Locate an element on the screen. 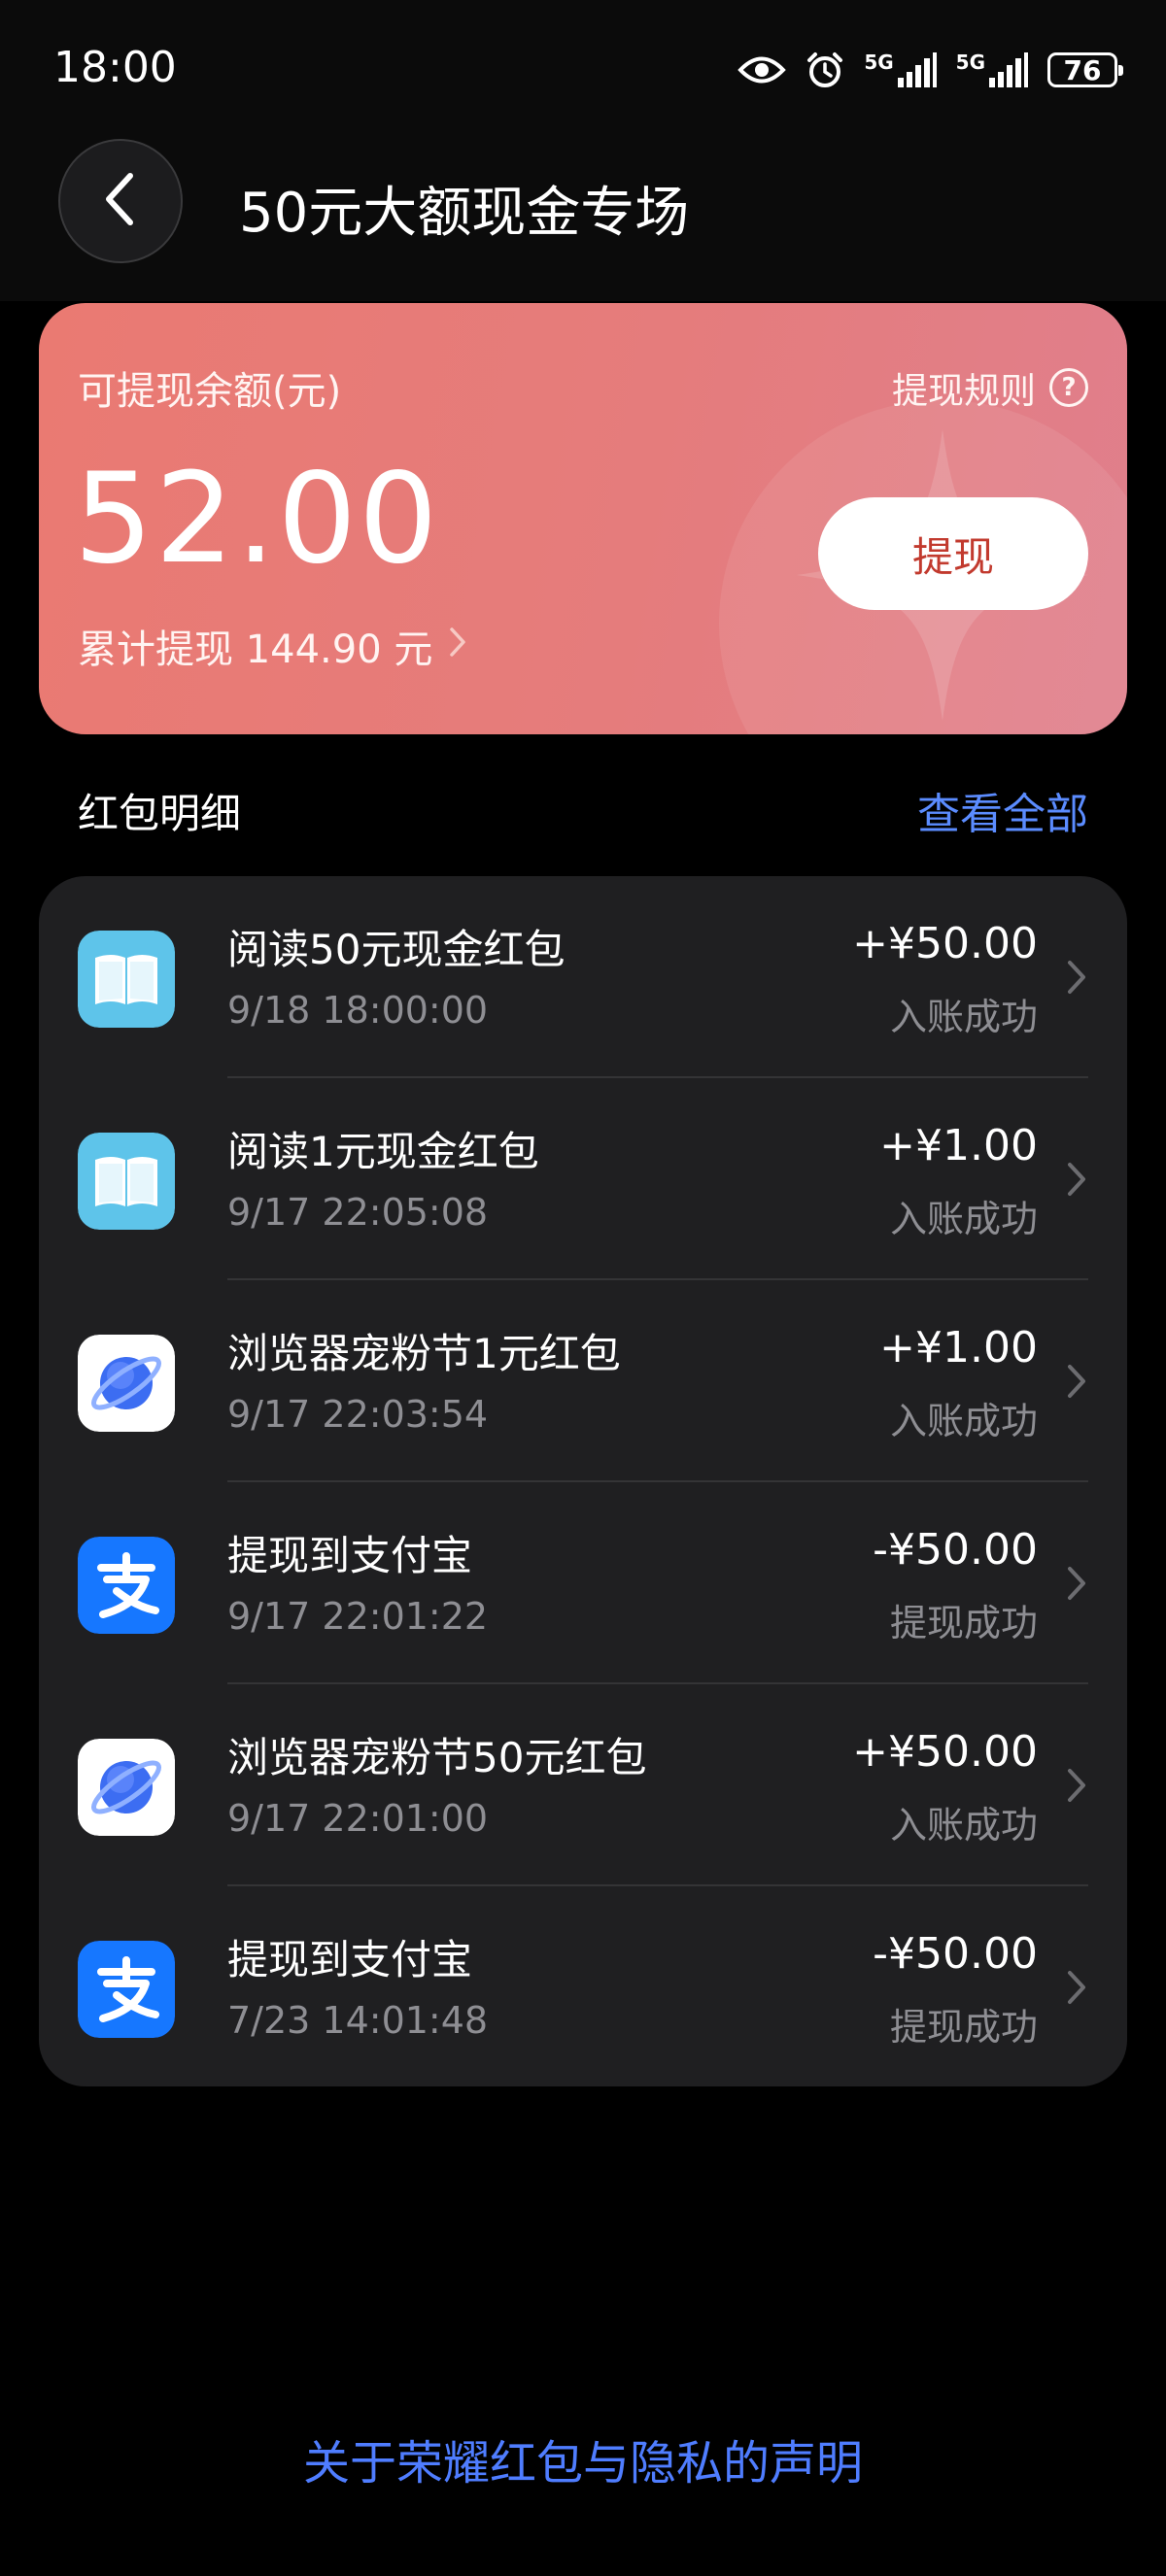  list-item: 提现到支付宝 9/17 22:01:22 -¥50.00 提现成功 is located at coordinates (583, 1583).